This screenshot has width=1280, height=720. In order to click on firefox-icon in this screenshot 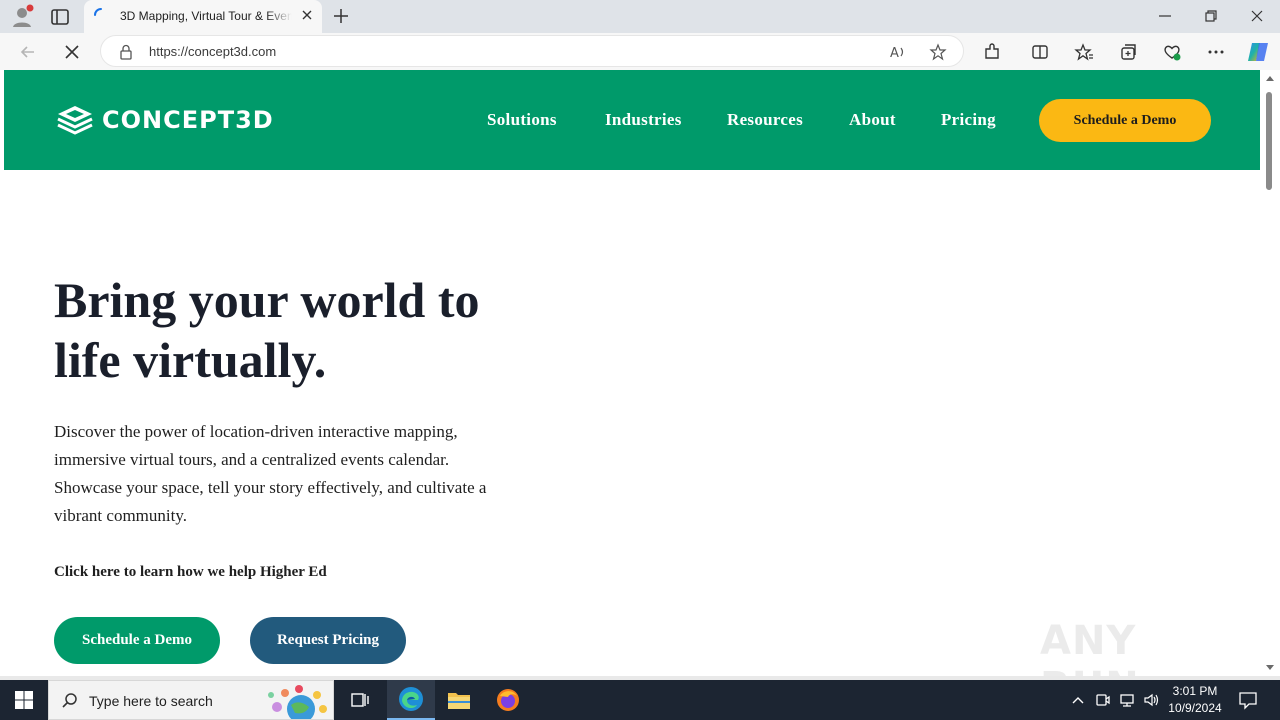, I will do `click(508, 700)`.